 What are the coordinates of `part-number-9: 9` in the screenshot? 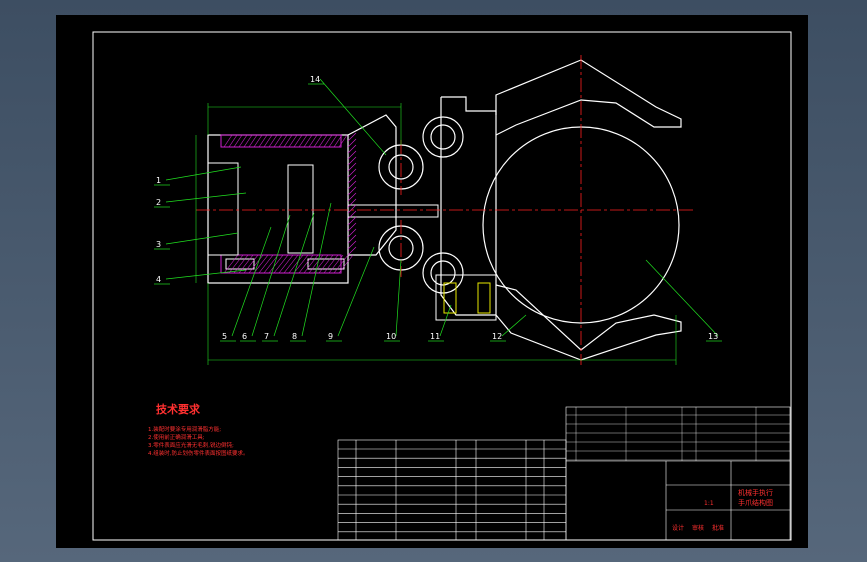 It's located at (330, 336).